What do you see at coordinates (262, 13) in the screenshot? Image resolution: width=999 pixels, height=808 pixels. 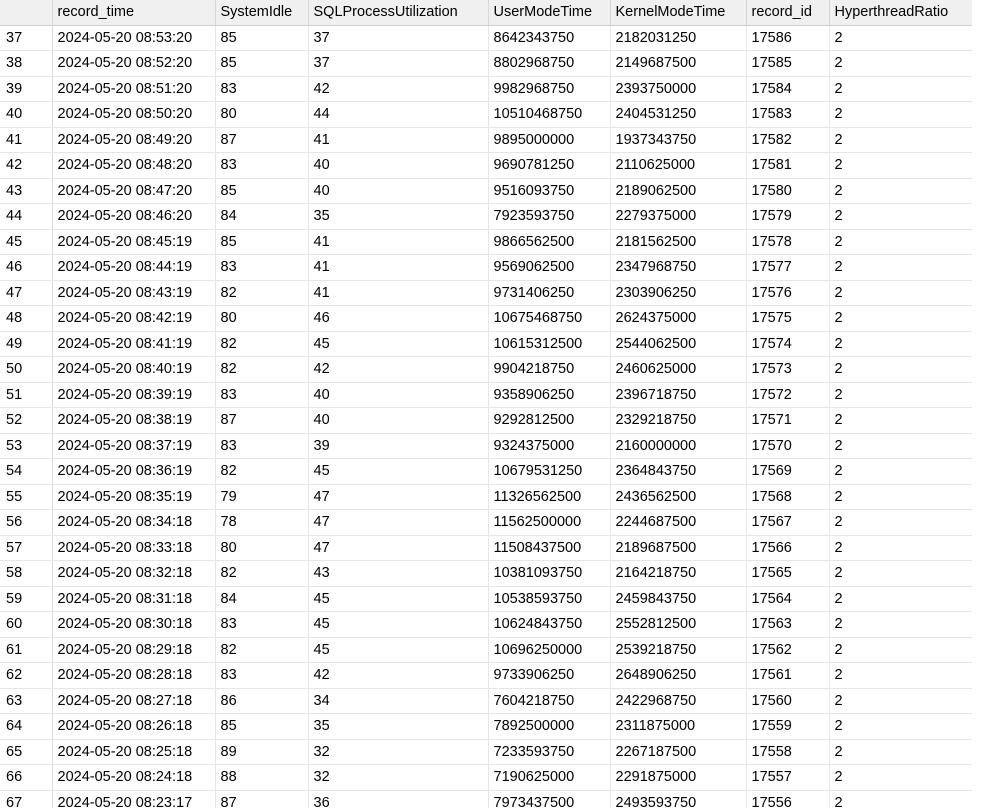 I see `column-header-system-idle: SystemIdle` at bounding box center [262, 13].